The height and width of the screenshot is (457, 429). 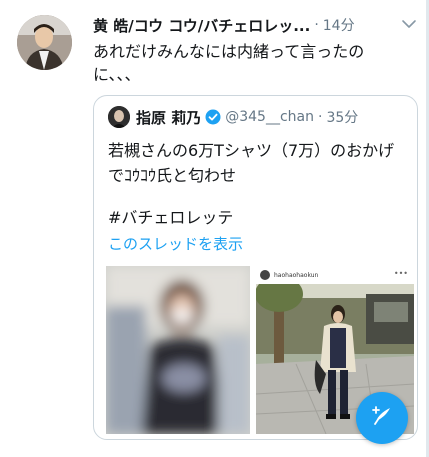 What do you see at coordinates (170, 216) in the screenshot?
I see `hashtag-link: #バチェロレッテ` at bounding box center [170, 216].